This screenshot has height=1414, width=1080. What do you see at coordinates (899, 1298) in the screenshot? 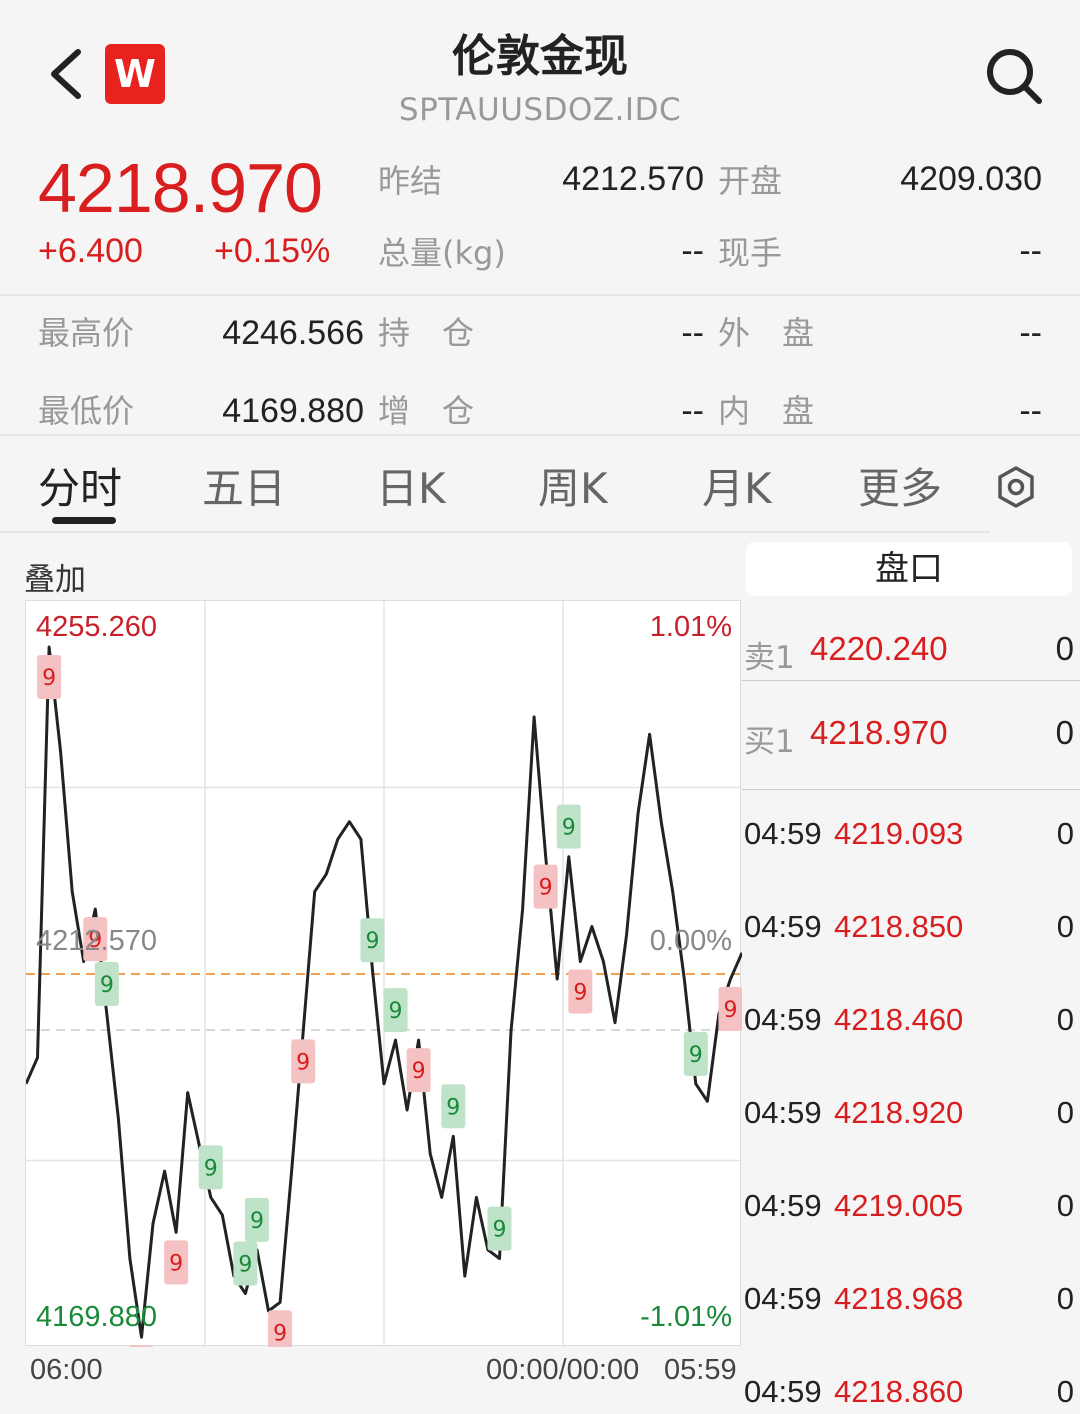
I see `tick-price: 4218.968` at bounding box center [899, 1298].